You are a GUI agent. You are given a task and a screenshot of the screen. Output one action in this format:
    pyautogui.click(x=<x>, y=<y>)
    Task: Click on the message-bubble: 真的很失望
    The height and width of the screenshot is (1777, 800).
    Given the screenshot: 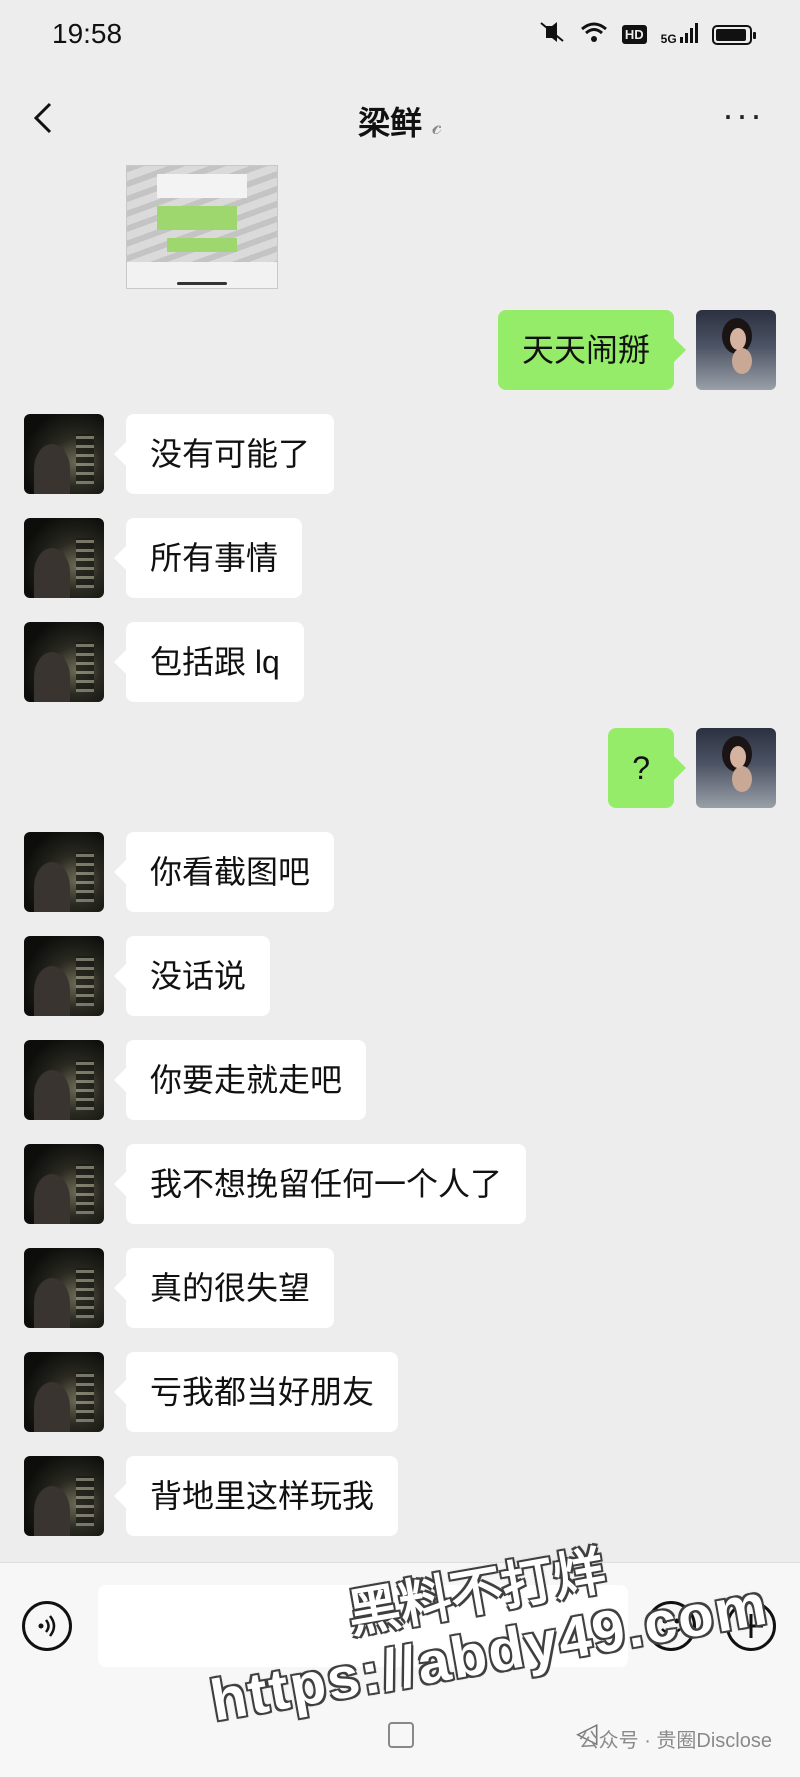 What is the action you would take?
    pyautogui.click(x=224, y=1288)
    